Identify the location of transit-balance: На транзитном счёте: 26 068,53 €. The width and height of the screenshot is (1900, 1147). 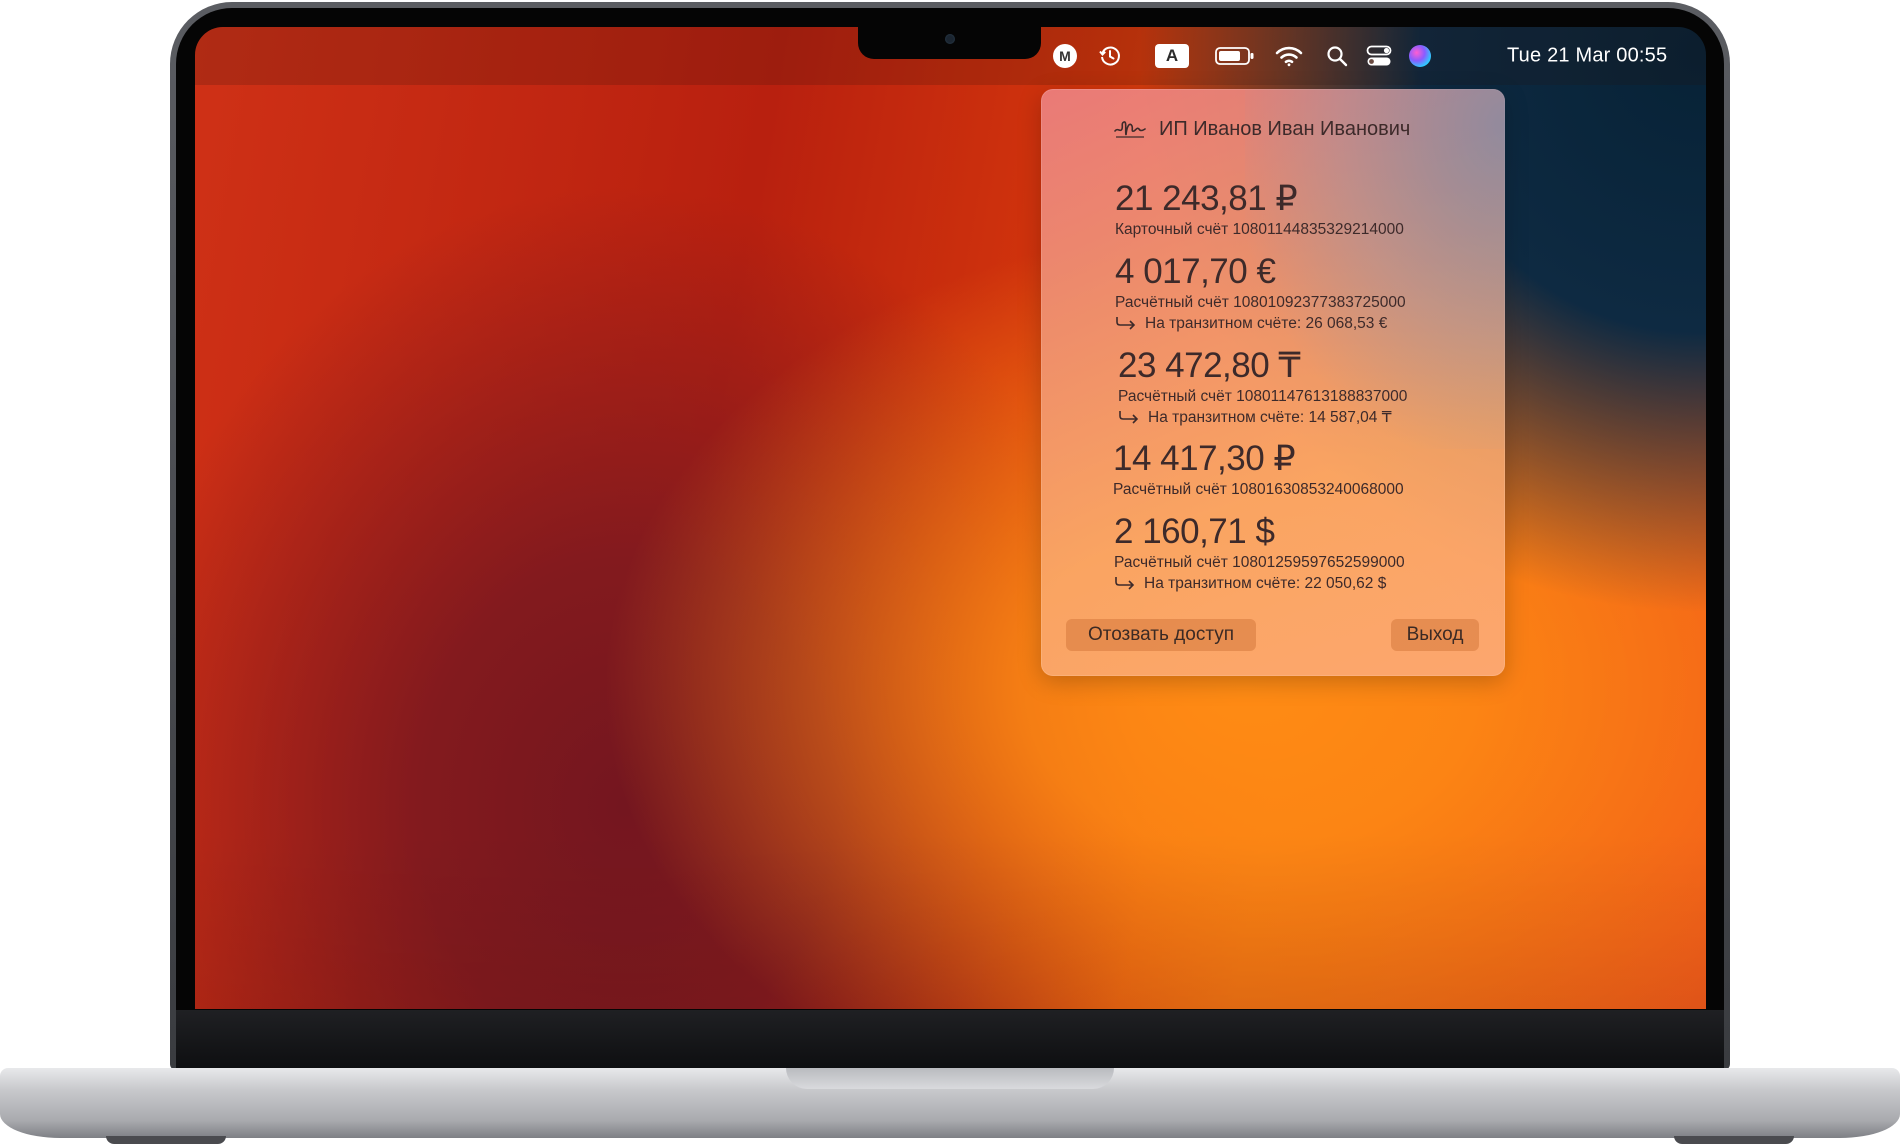
(1260, 323).